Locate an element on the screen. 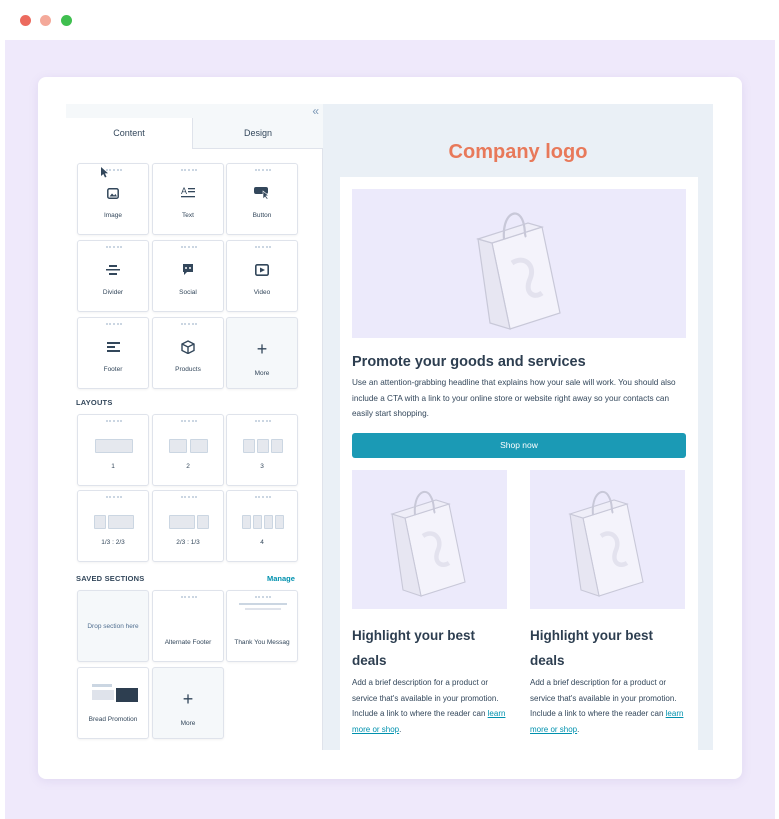 The image size is (779, 819). layout-3: 3 is located at coordinates (262, 450).